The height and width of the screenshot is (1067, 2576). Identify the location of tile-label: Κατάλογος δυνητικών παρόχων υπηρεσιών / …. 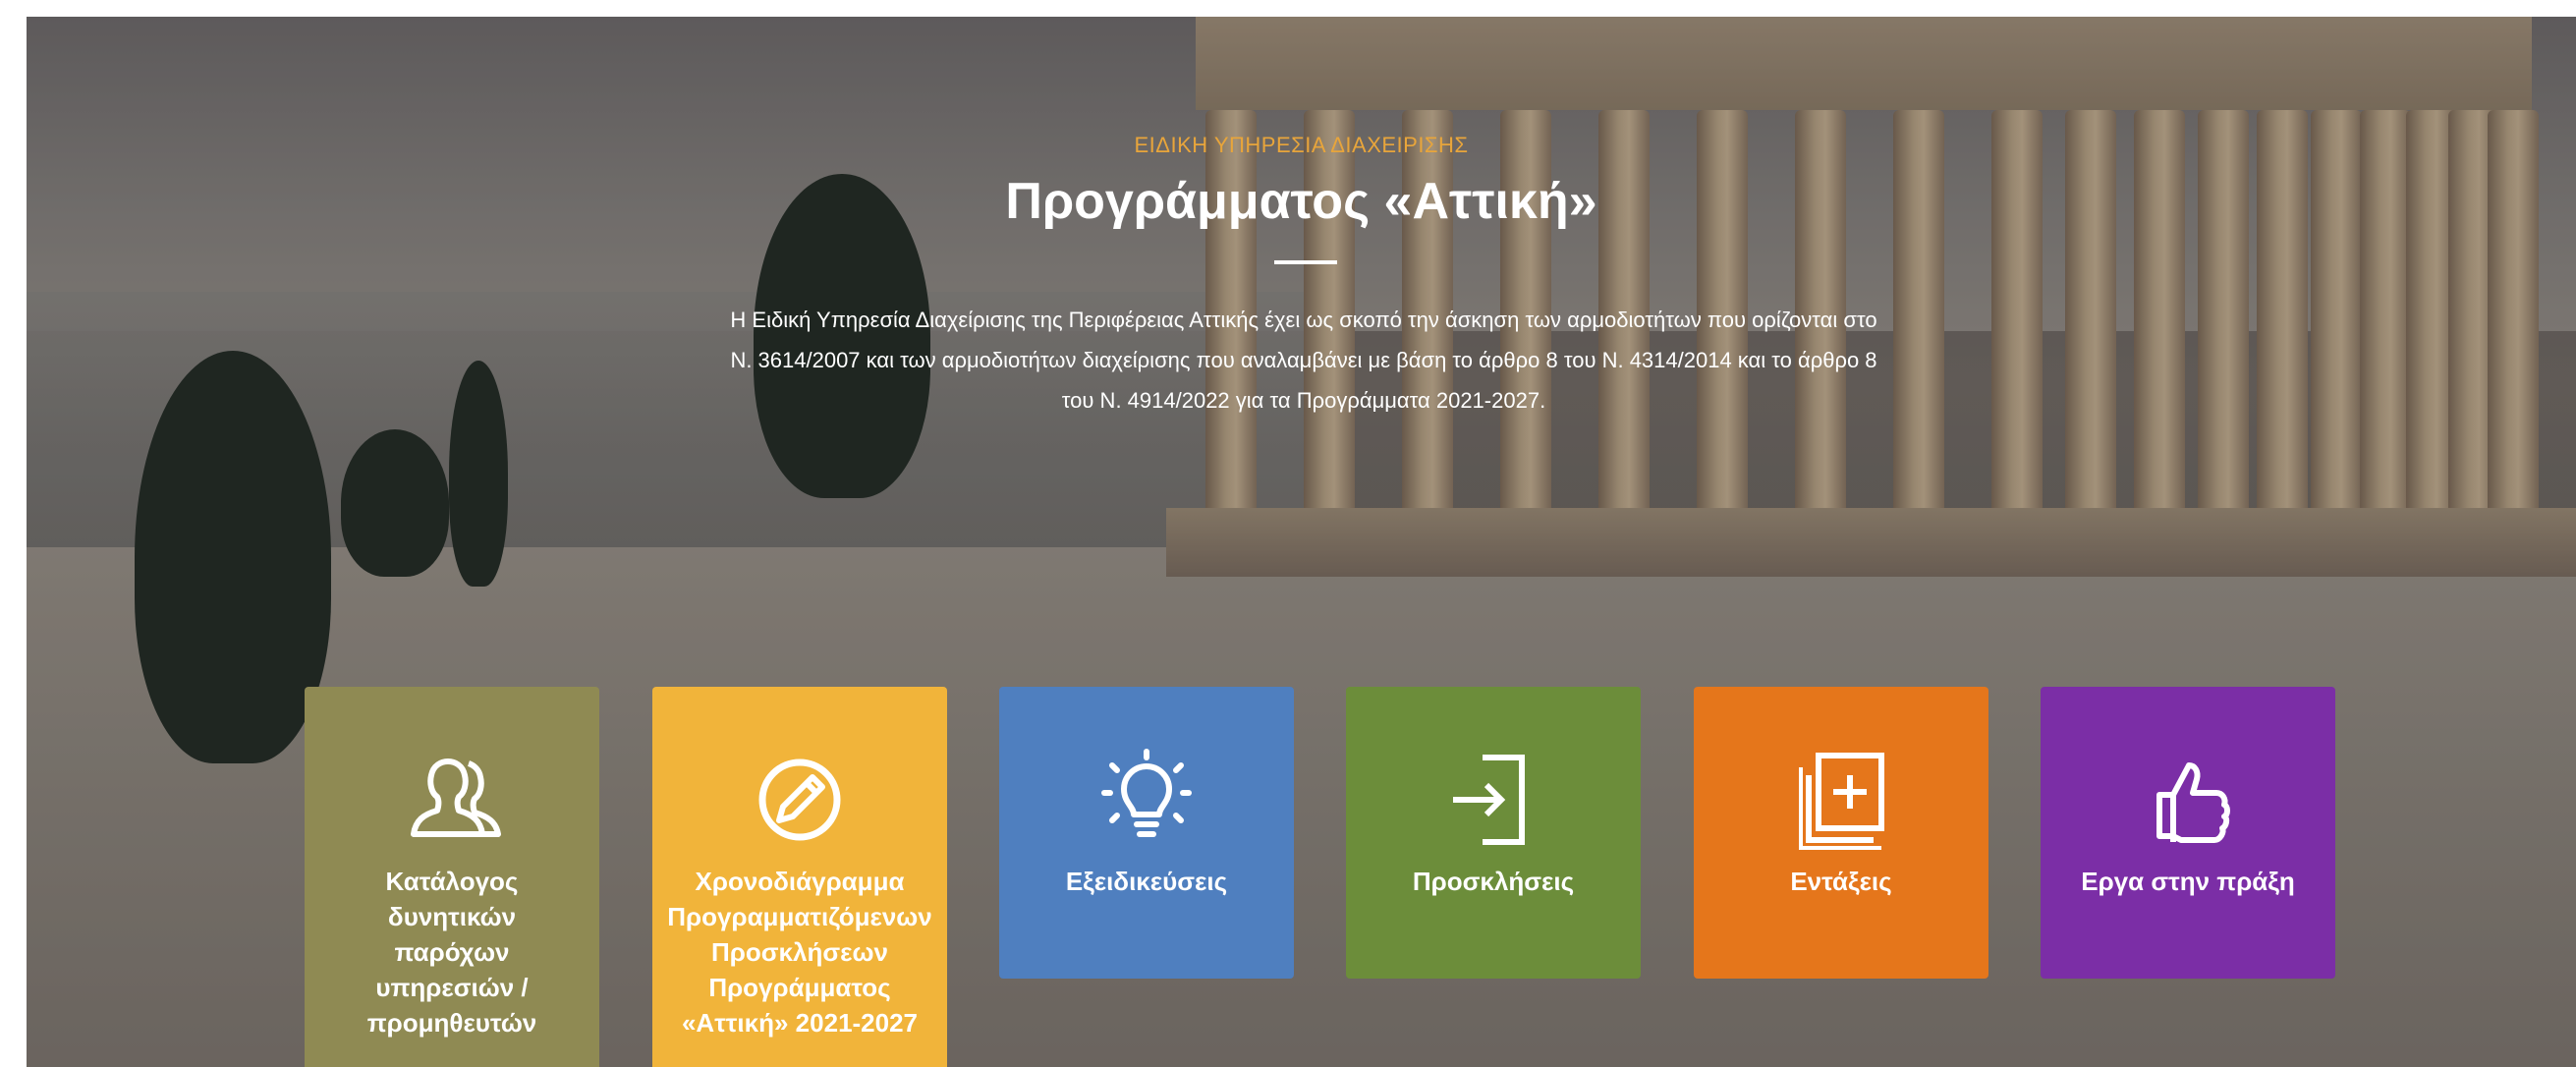
(451, 952).